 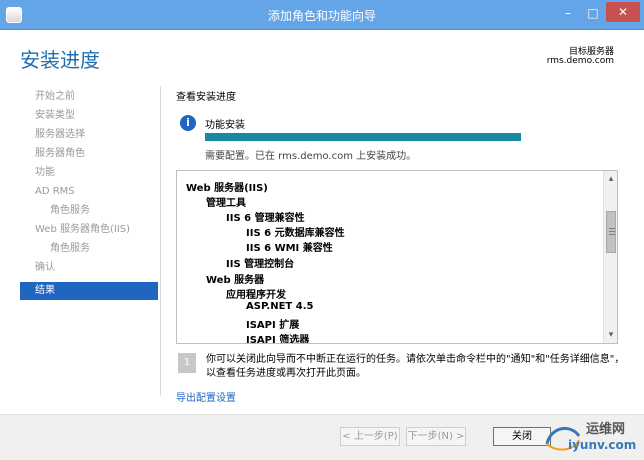 I want to click on close-icon: ✕, so click(x=623, y=12).